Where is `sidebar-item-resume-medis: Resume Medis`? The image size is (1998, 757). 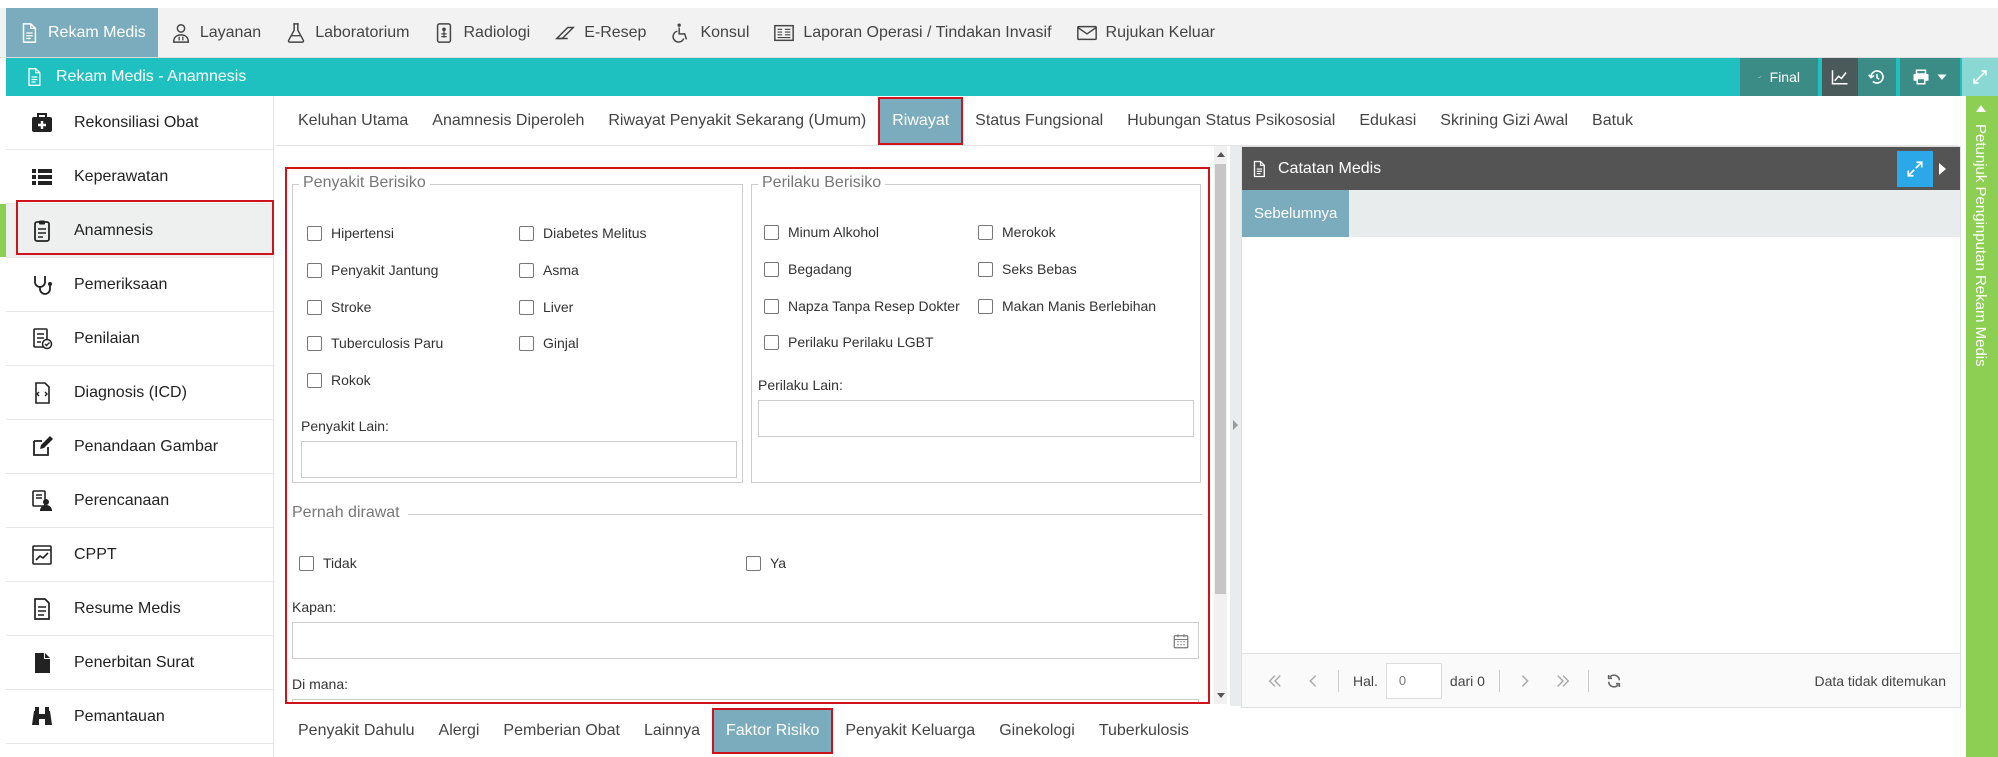 sidebar-item-resume-medis: Resume Medis is located at coordinates (139, 609).